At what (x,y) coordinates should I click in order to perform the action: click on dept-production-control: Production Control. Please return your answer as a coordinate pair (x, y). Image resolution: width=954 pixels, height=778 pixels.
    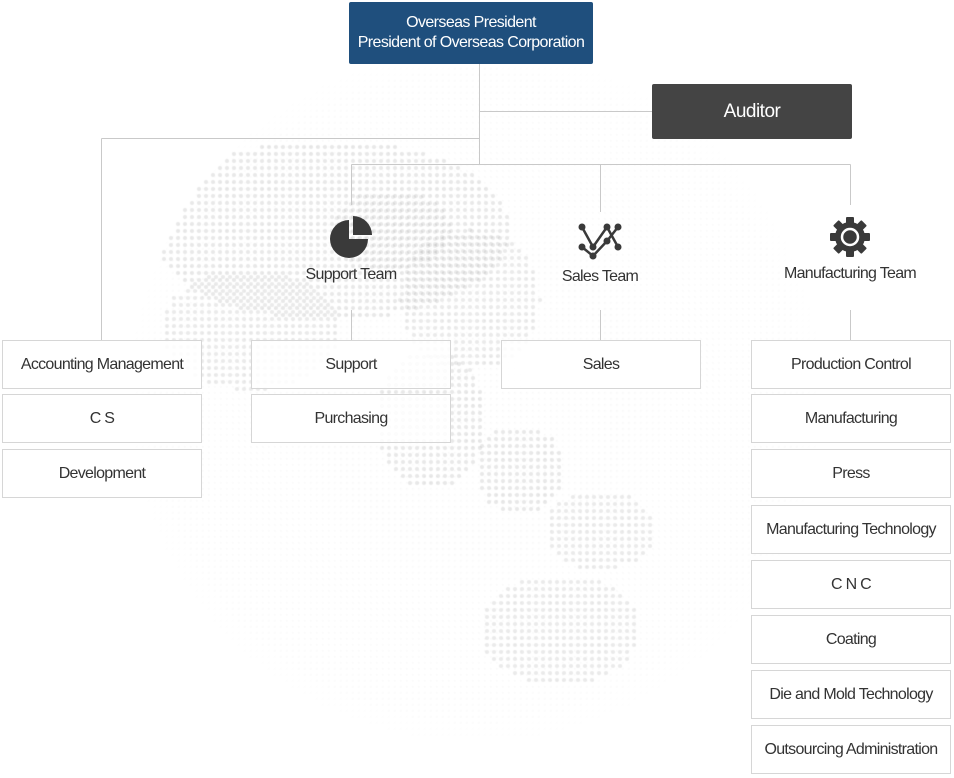
    Looking at the image, I should click on (851, 364).